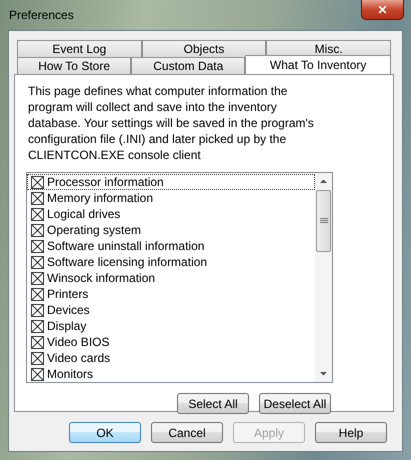 The width and height of the screenshot is (411, 460). Describe the element at coordinates (171, 294) in the screenshot. I see `list-item: Printers` at that location.